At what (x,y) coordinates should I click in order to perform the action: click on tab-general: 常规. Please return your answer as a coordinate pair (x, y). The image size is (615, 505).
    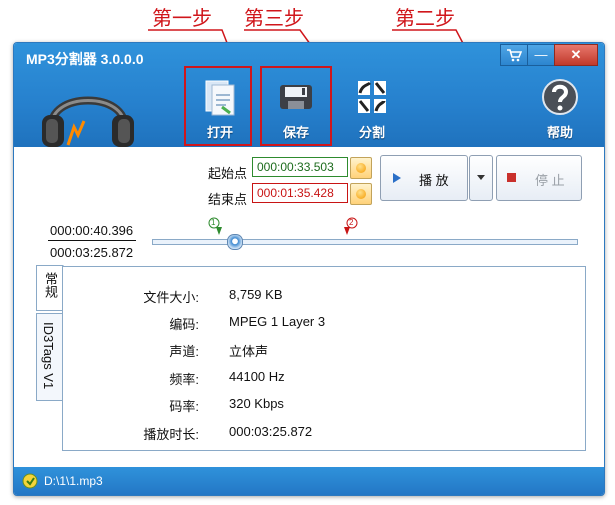
    Looking at the image, I should click on (50, 288).